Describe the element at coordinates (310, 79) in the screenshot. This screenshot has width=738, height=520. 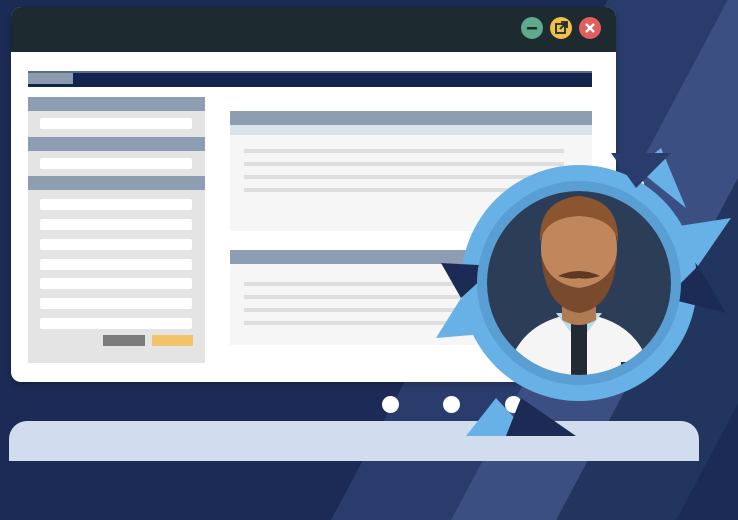
I see `page-header-bar` at that location.